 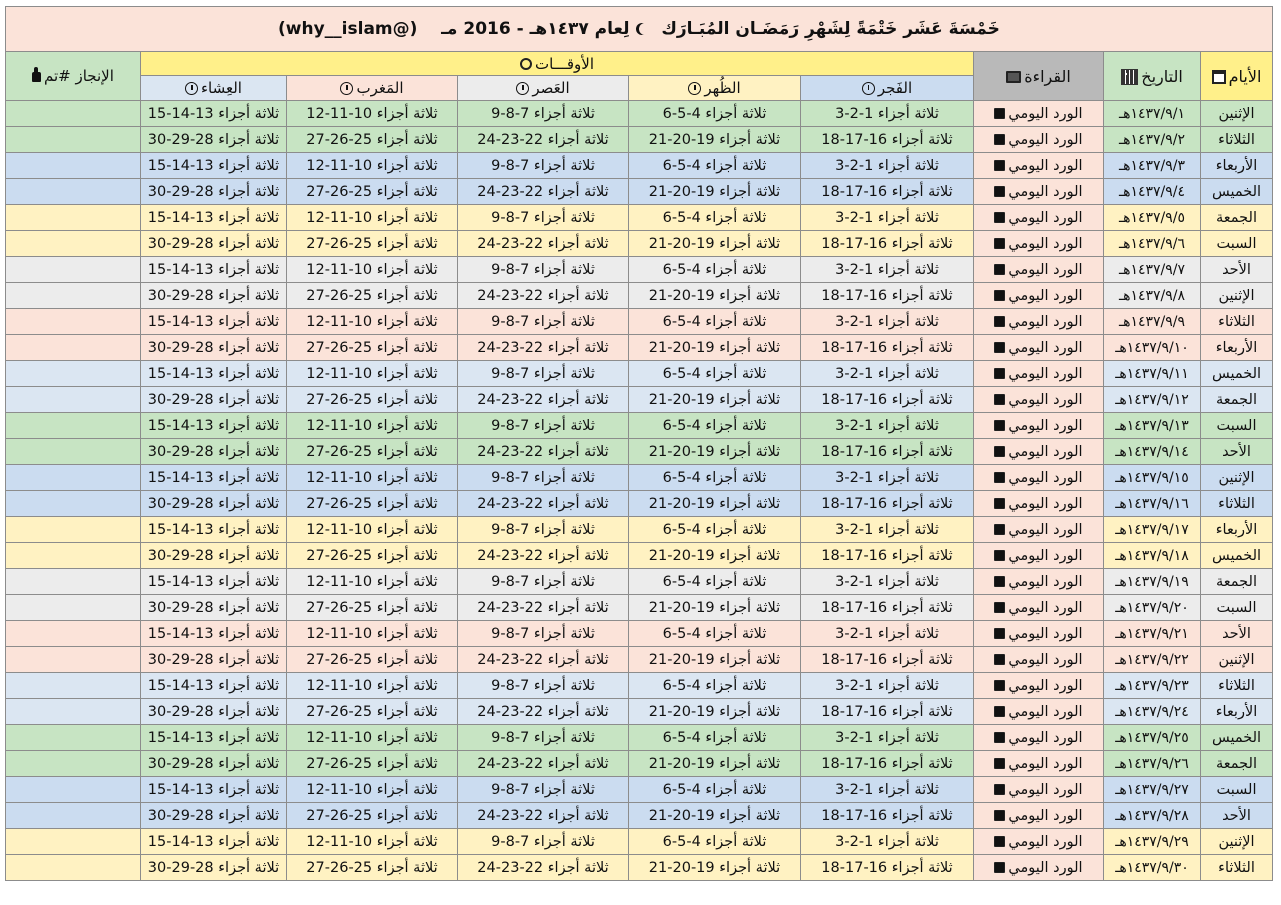 What do you see at coordinates (372, 399) in the screenshot?
I see `maghrib-cell: ثلاثة أجزاء 25-26-27` at bounding box center [372, 399].